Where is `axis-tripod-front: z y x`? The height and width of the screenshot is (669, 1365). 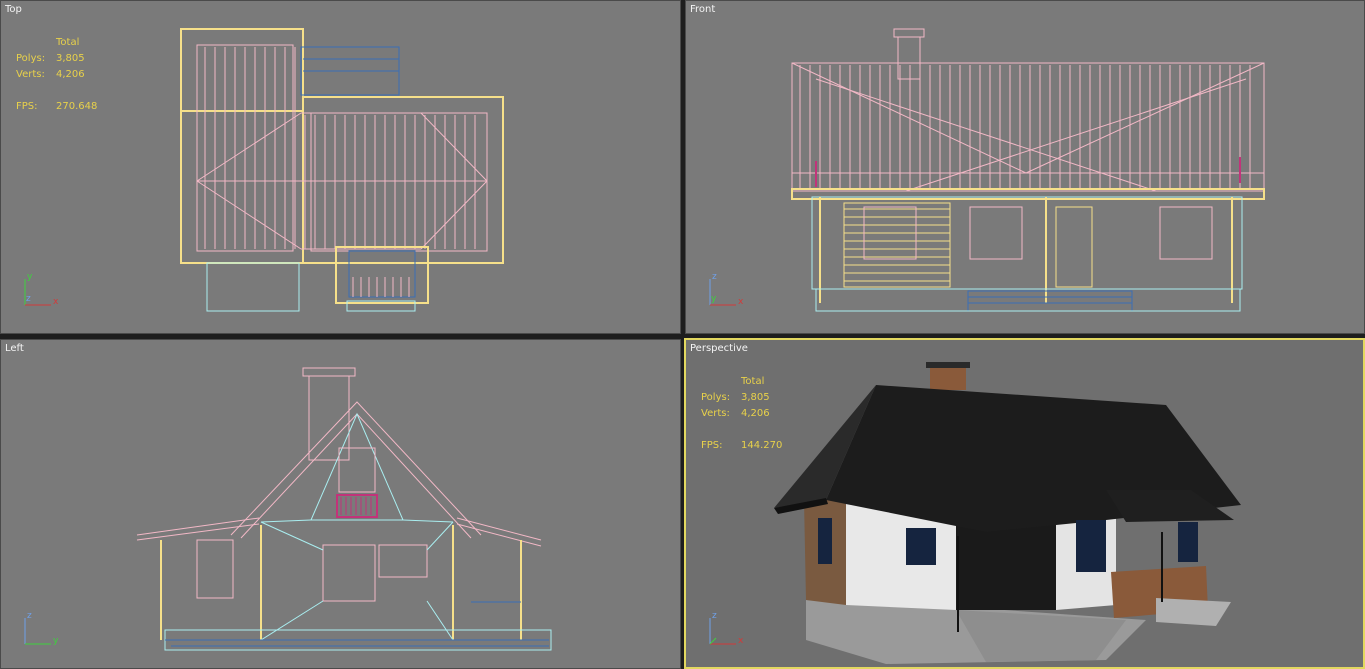 axis-tripod-front: z y x is located at coordinates (726, 289).